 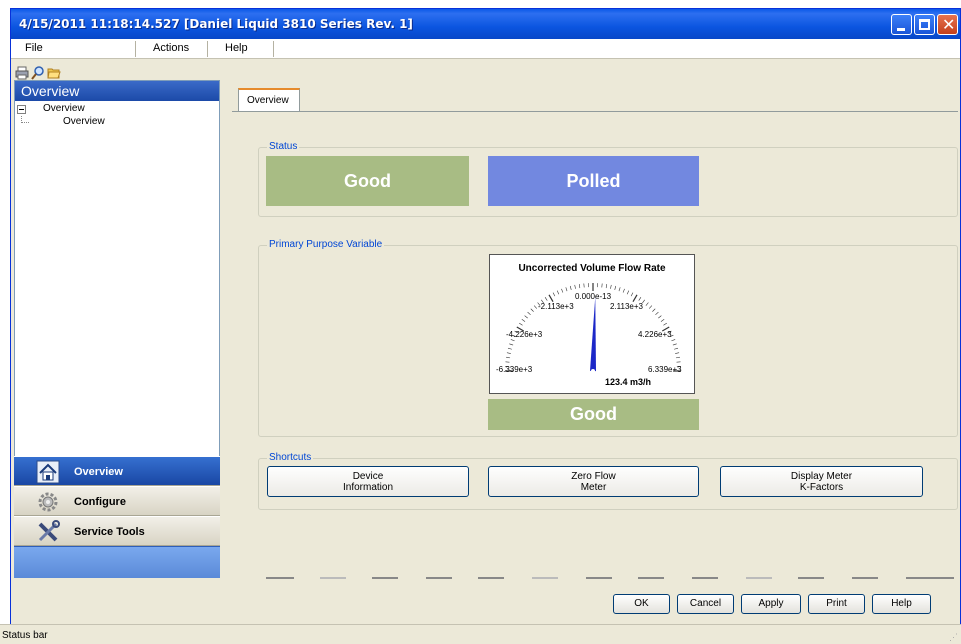 I want to click on display-meter-k-factors-button: Display Meter K-Factors, so click(x=821, y=481).